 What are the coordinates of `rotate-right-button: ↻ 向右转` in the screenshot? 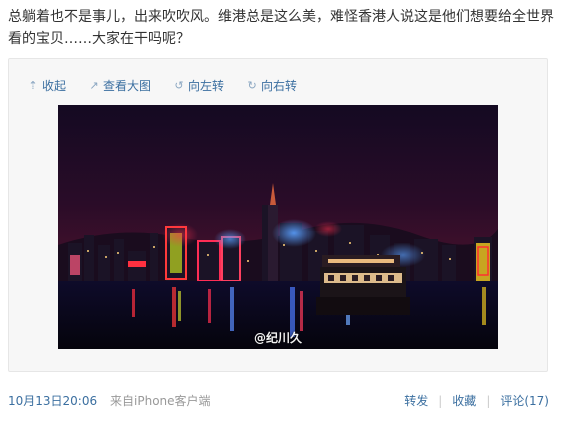 It's located at (271, 85).